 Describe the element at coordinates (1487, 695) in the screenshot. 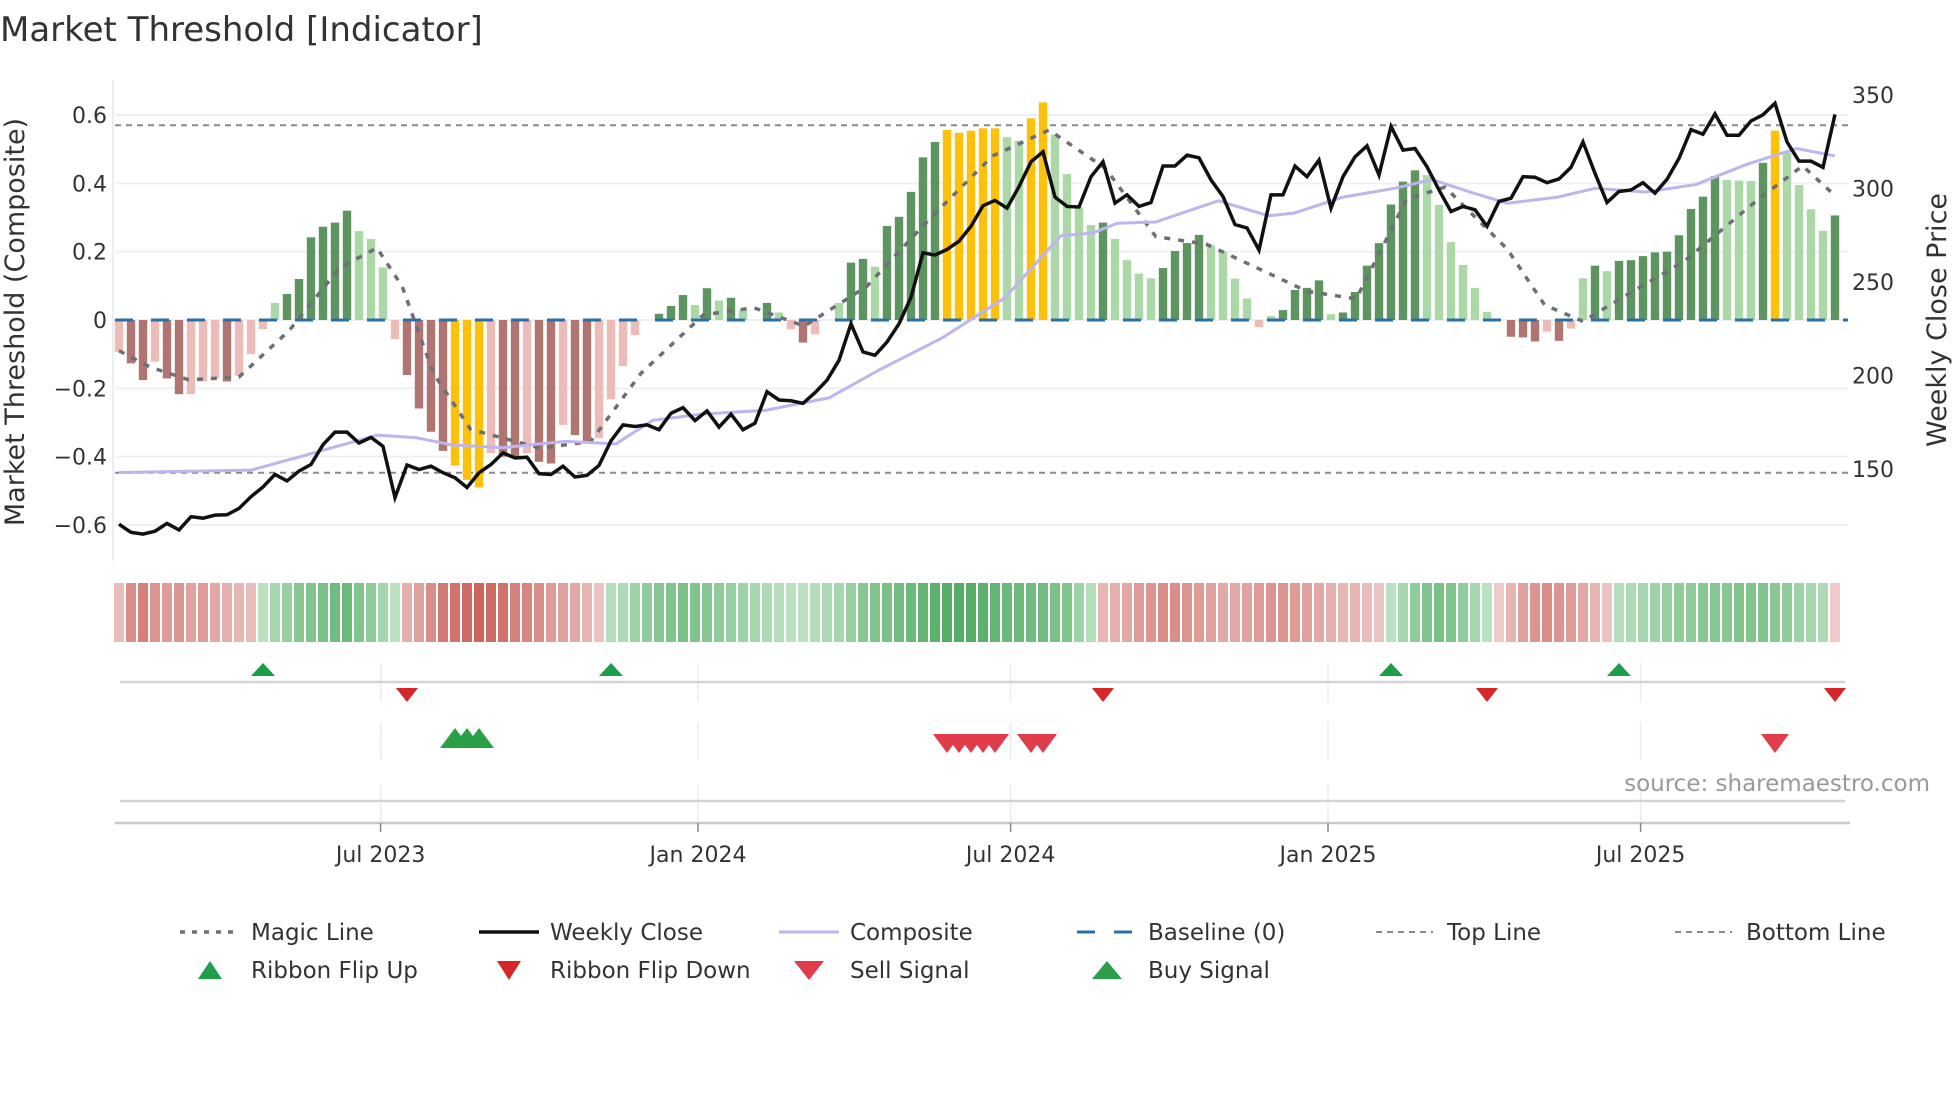

I see `ribbon-flip-down-marker` at that location.